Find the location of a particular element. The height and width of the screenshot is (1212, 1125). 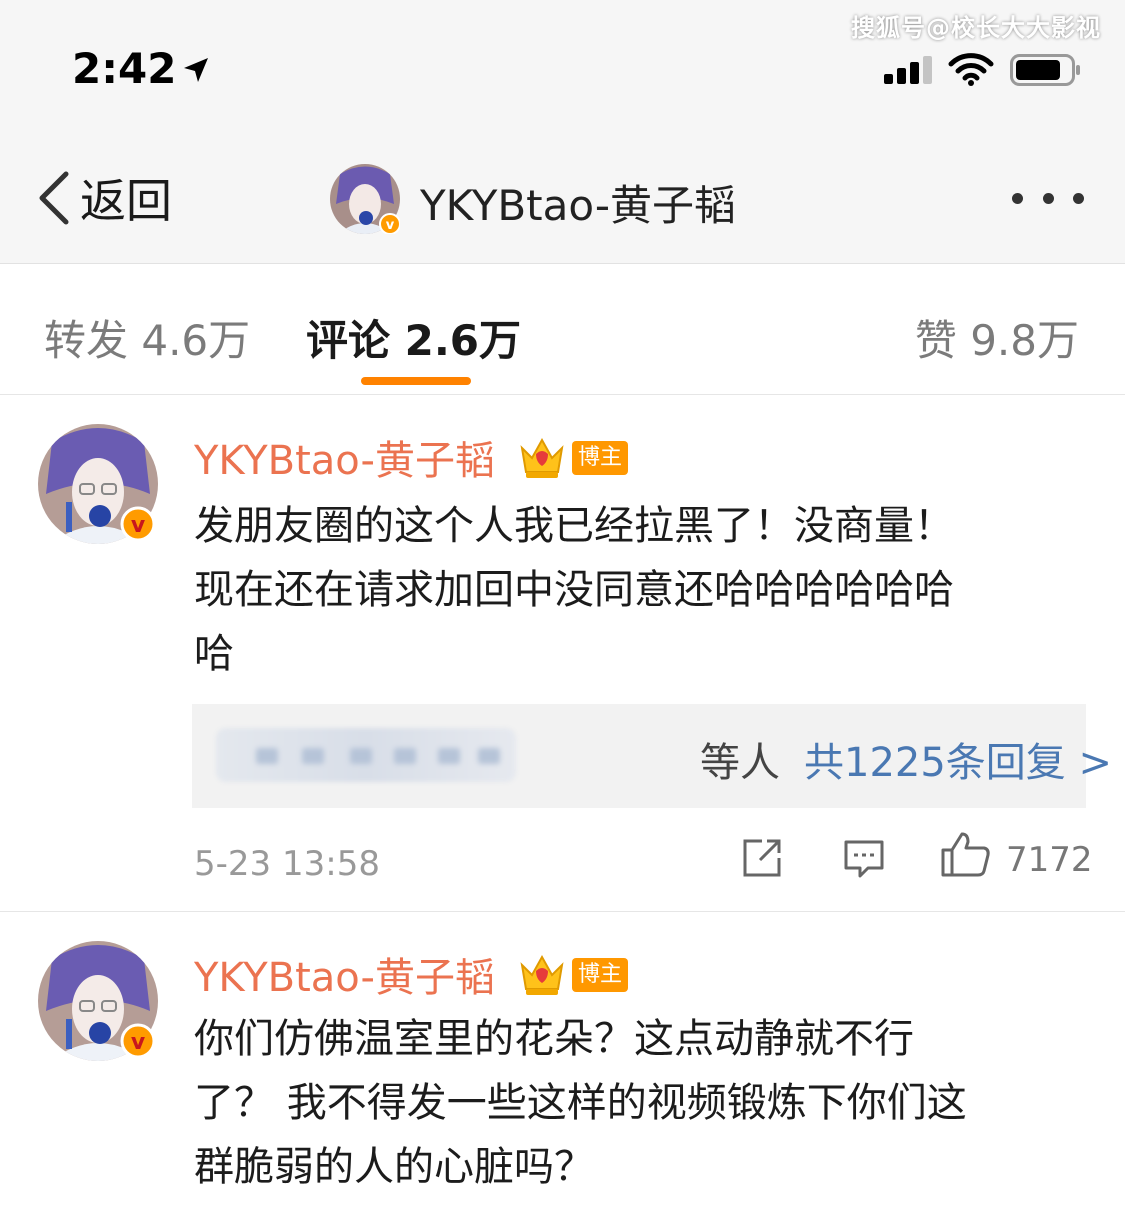

chevron-left-icon is located at coordinates (54, 198).